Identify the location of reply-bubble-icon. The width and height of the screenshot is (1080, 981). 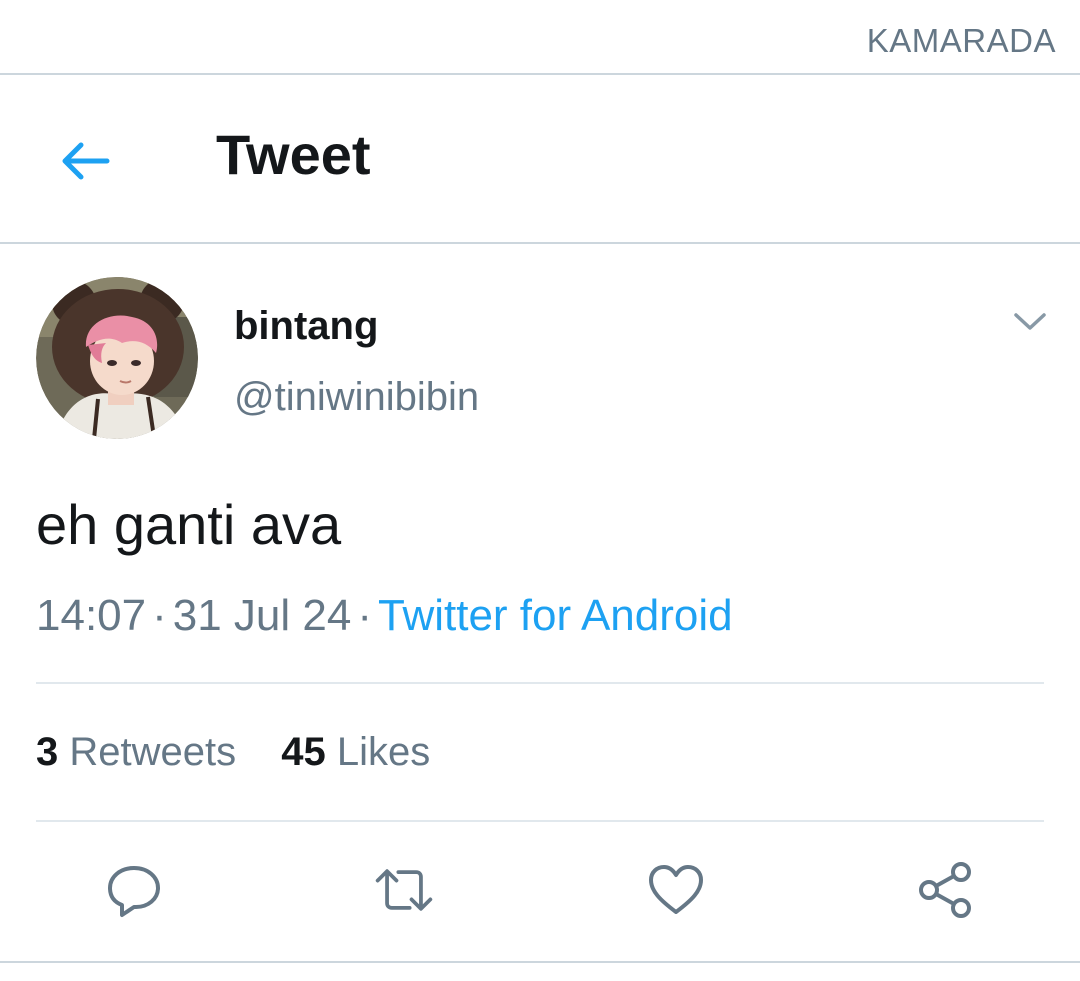
(134, 891).